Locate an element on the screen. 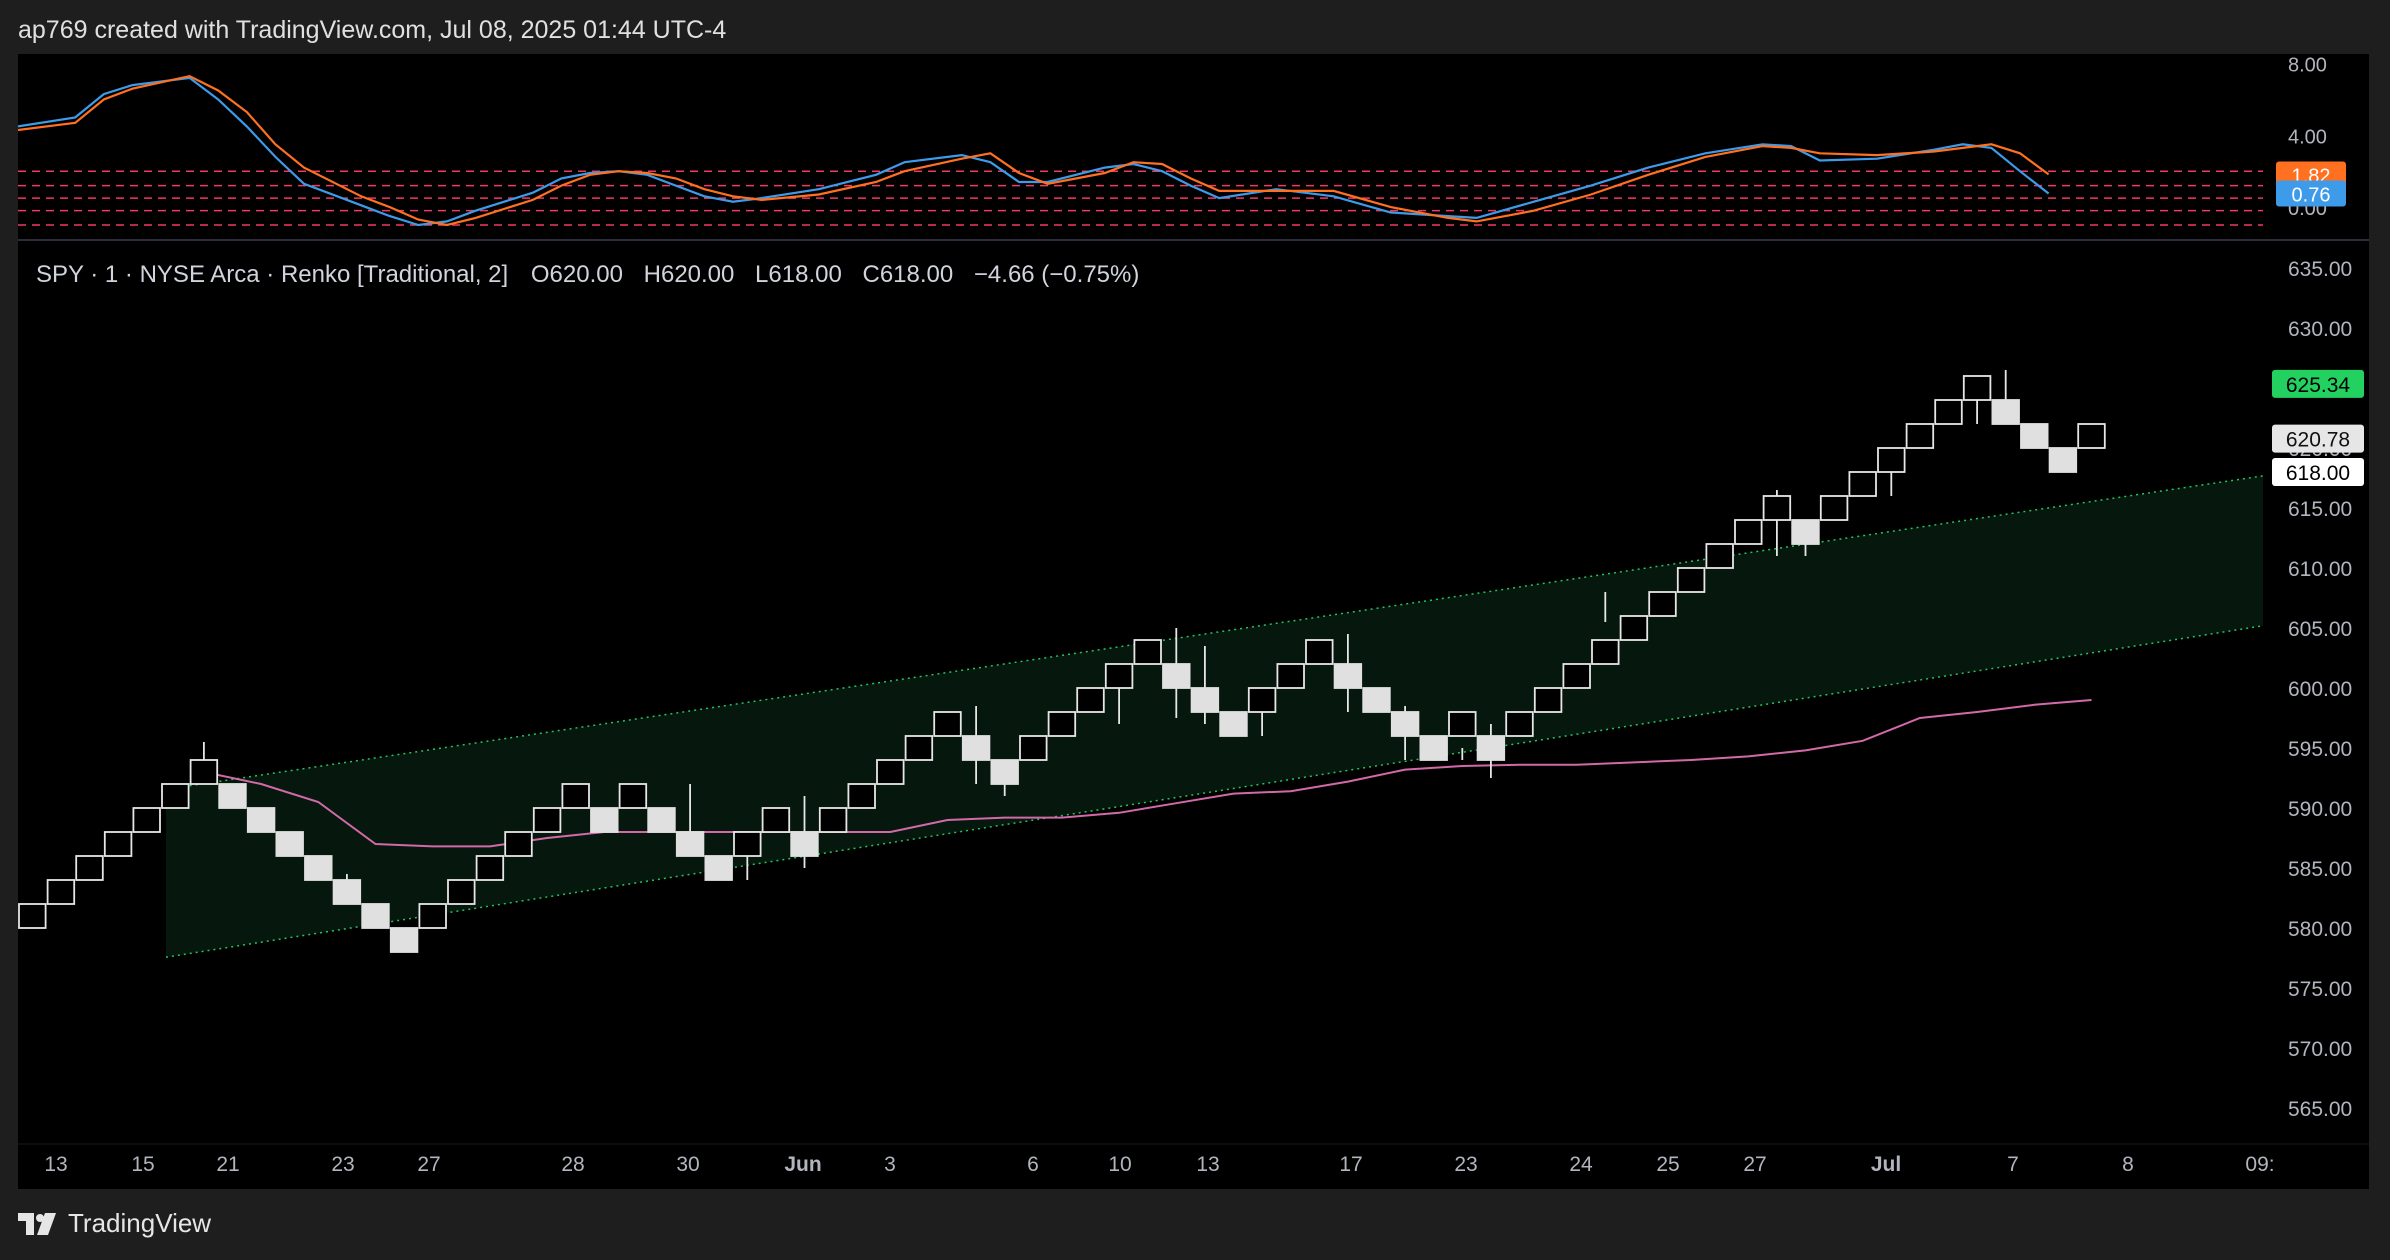  price-y-tick: 585.00 is located at coordinates (2320, 869).